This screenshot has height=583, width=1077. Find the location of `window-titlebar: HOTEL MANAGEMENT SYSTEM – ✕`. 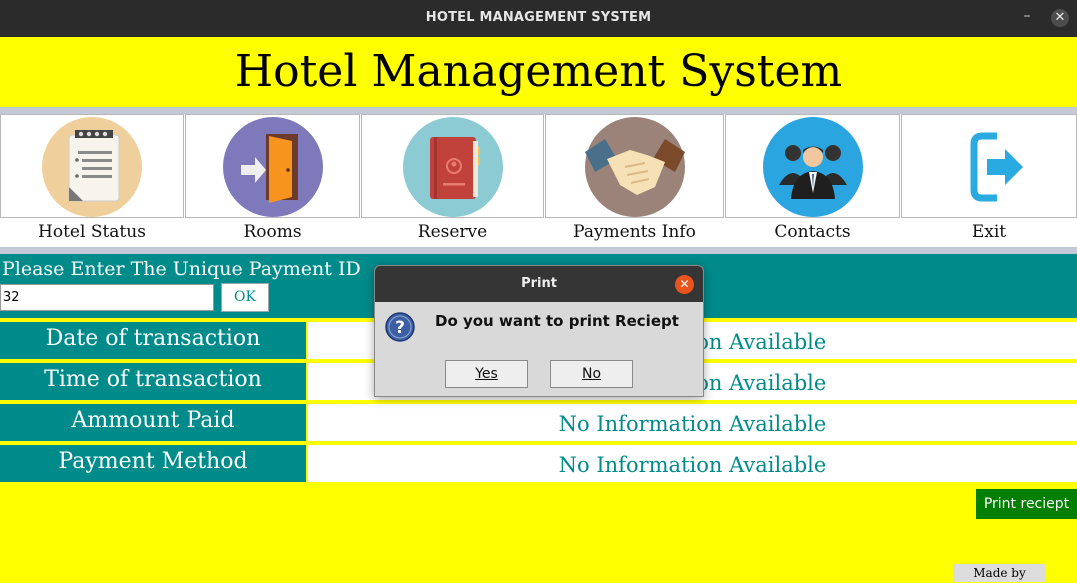

window-titlebar: HOTEL MANAGEMENT SYSTEM – ✕ is located at coordinates (538, 18).